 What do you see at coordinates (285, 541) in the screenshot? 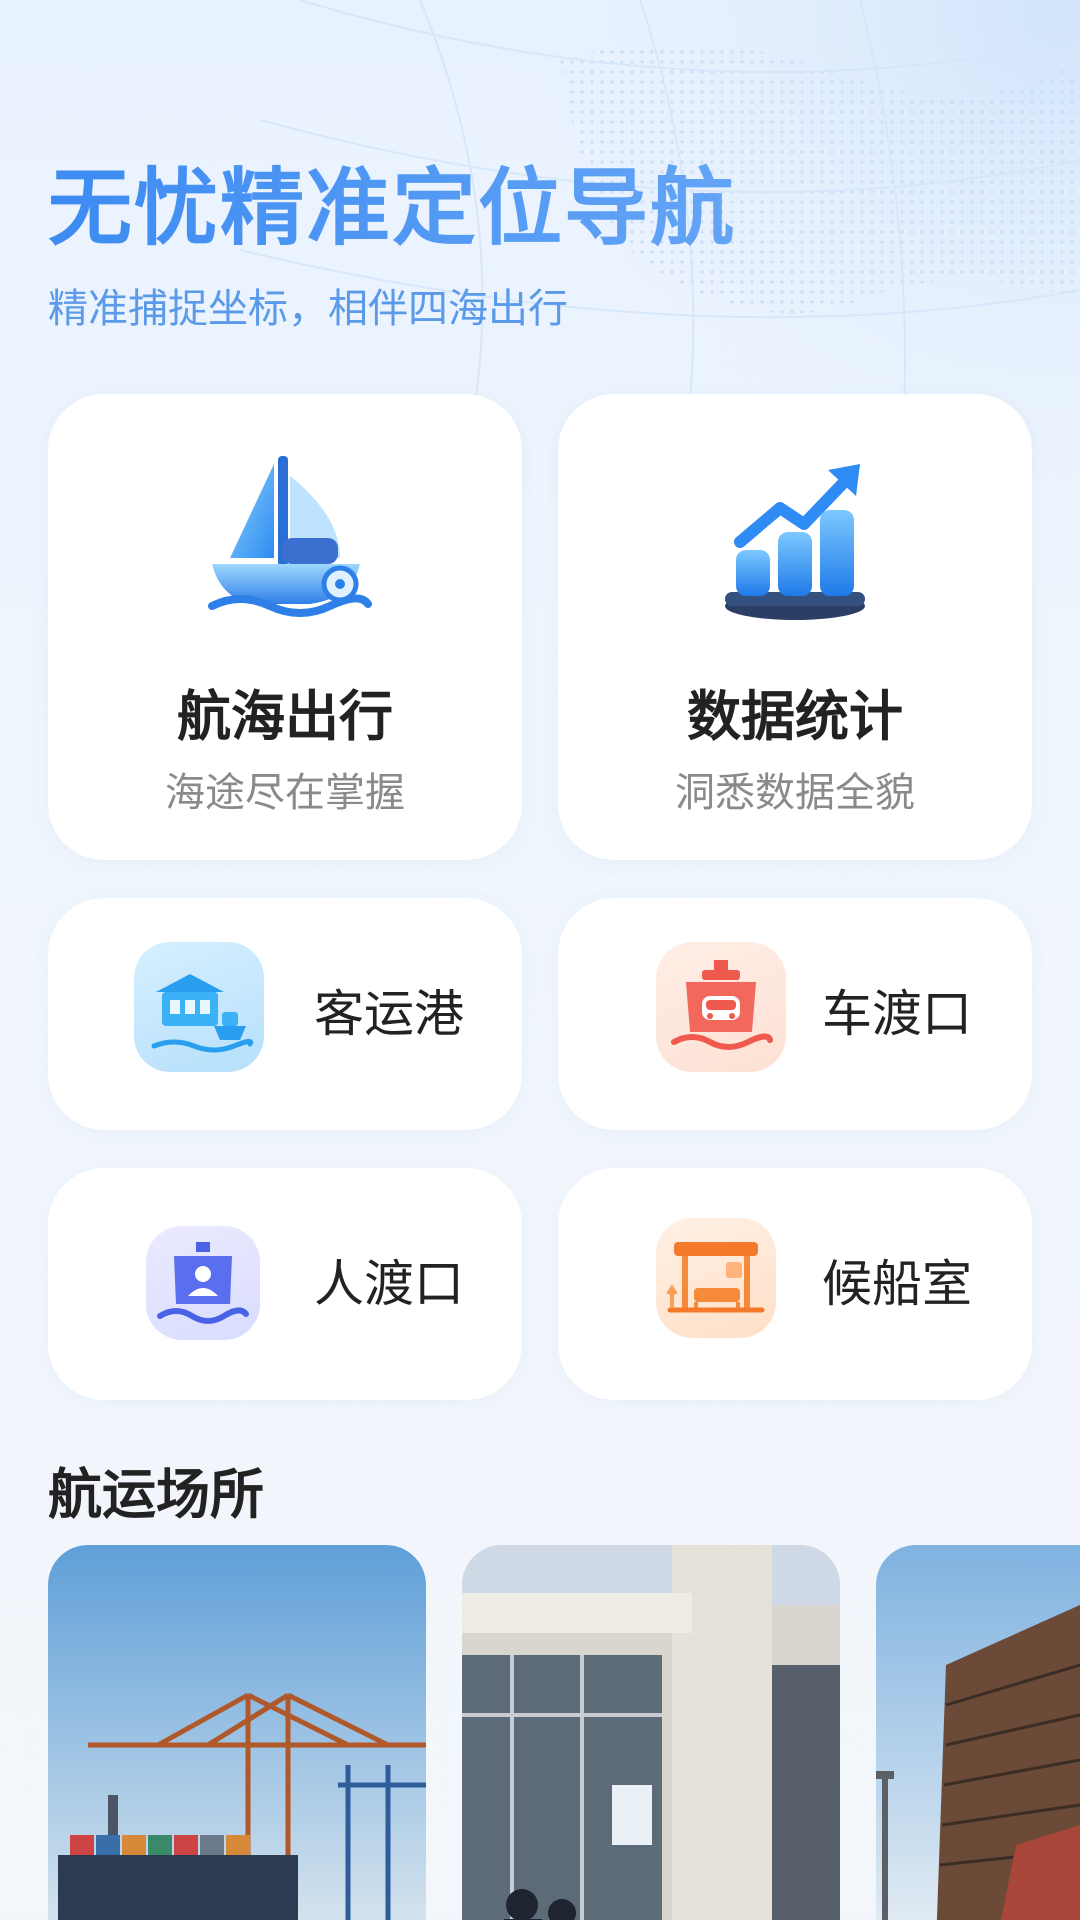
I see `sailboat-icon` at bounding box center [285, 541].